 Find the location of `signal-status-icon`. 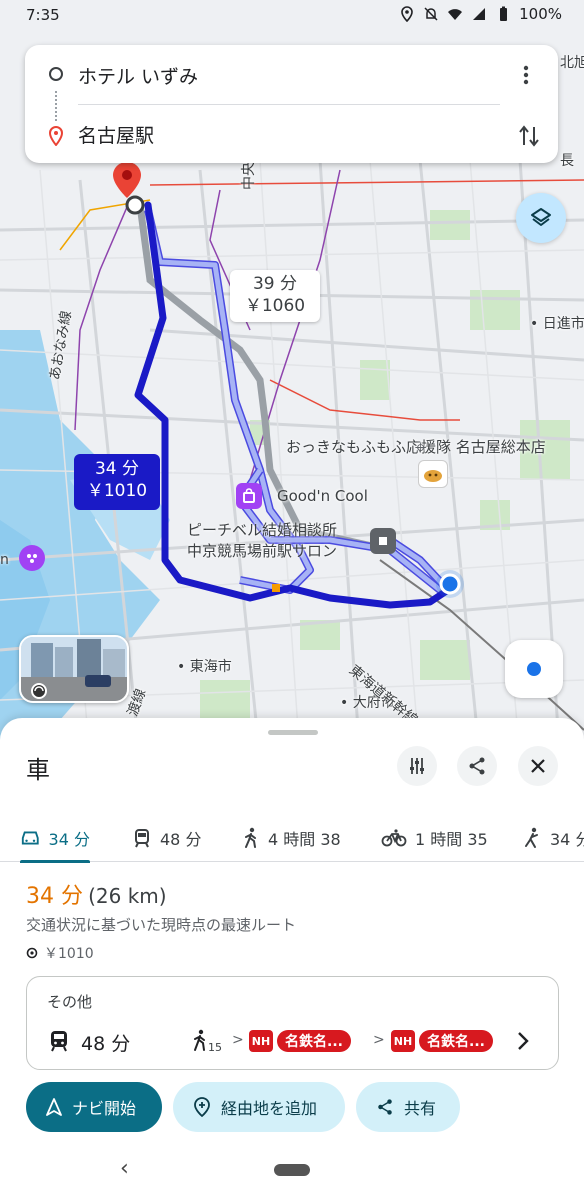

signal-status-icon is located at coordinates (479, 14).